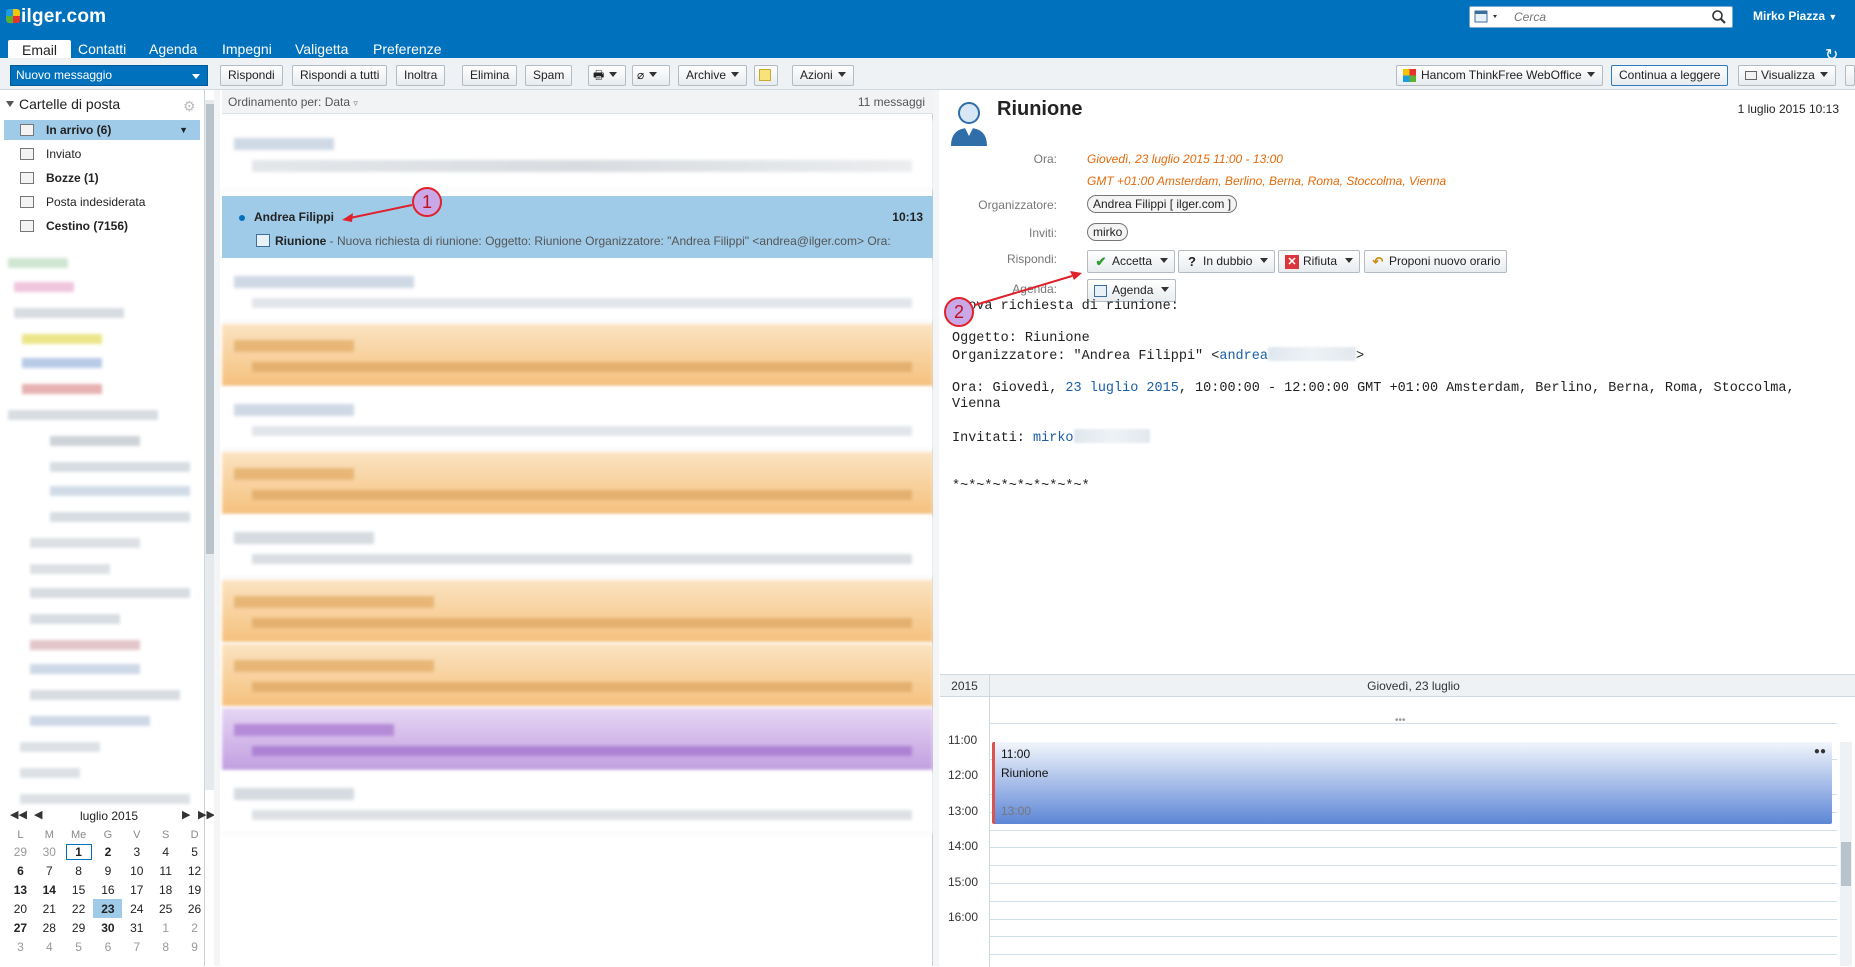 Image resolution: width=1855 pixels, height=967 pixels. What do you see at coordinates (1108, 232) in the screenshot?
I see `invitee-pill: mirko` at bounding box center [1108, 232].